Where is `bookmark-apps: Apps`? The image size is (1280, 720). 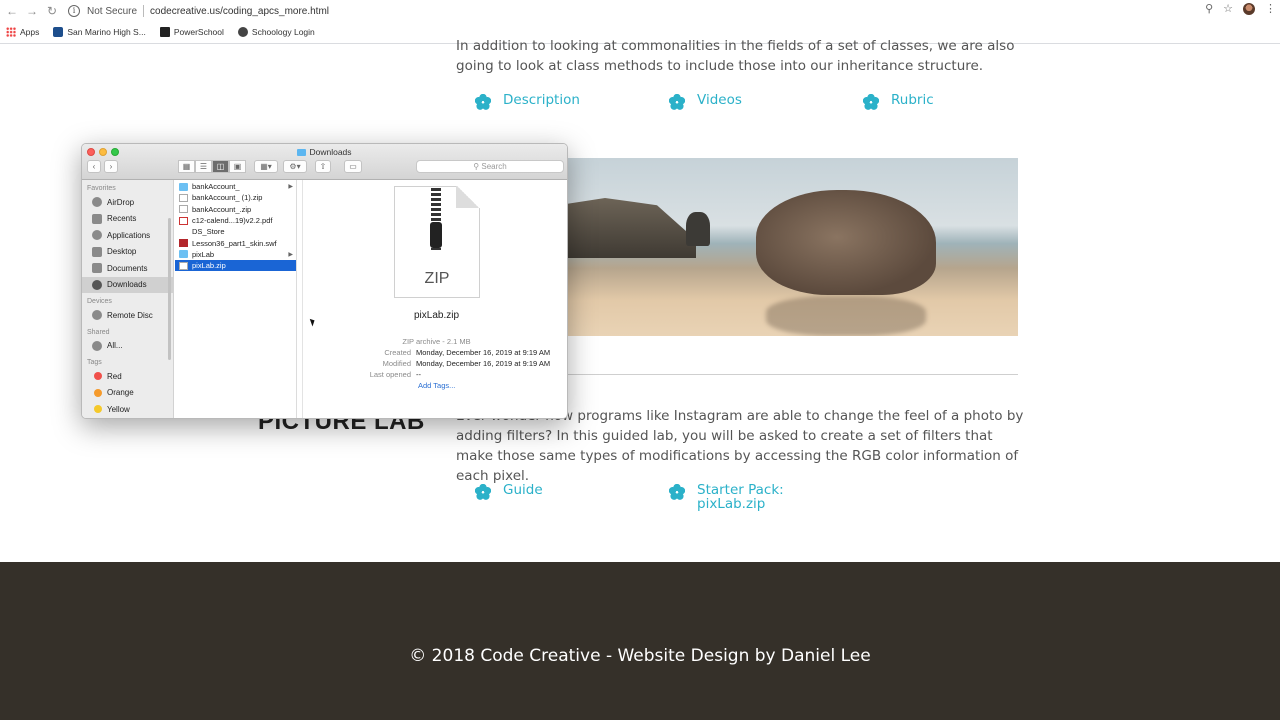
bookmark-apps: Apps is located at coordinates (22, 32).